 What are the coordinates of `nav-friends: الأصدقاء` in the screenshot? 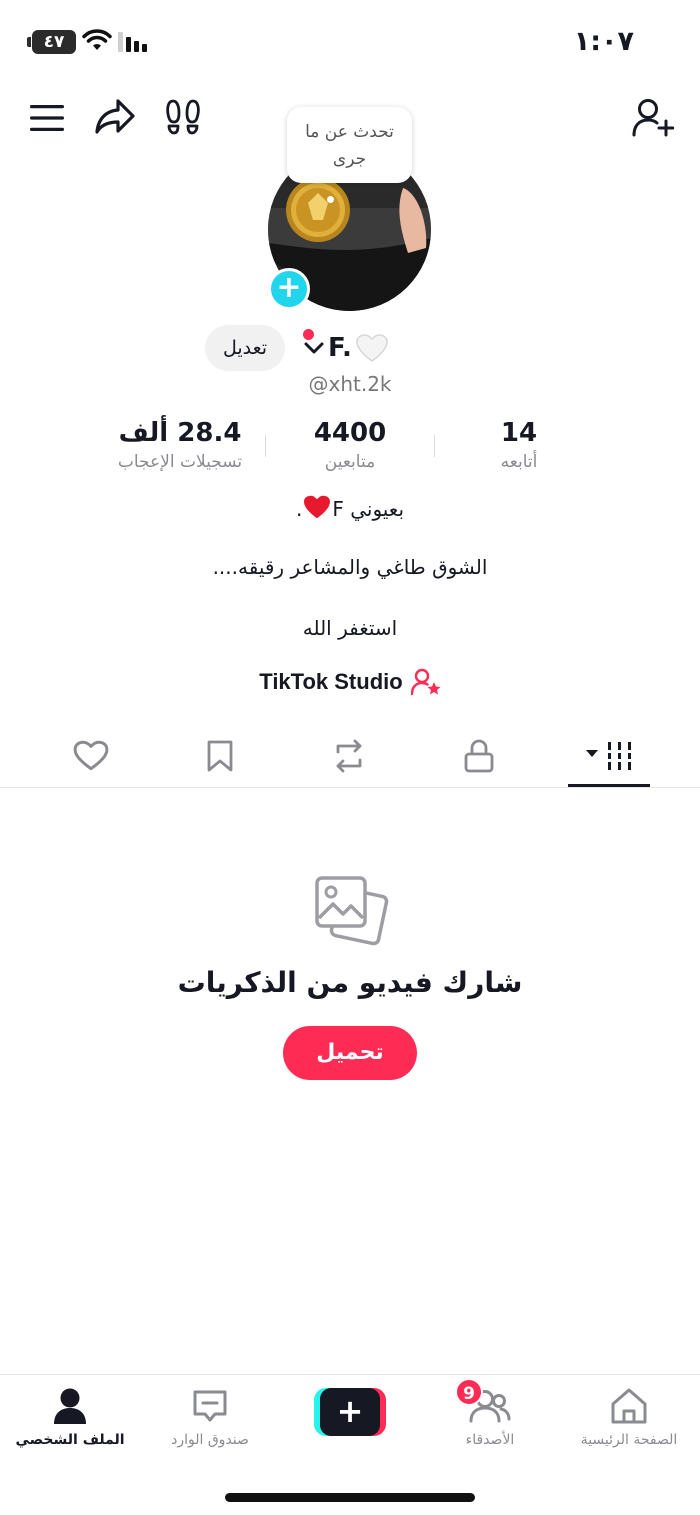 It's located at (490, 1416).